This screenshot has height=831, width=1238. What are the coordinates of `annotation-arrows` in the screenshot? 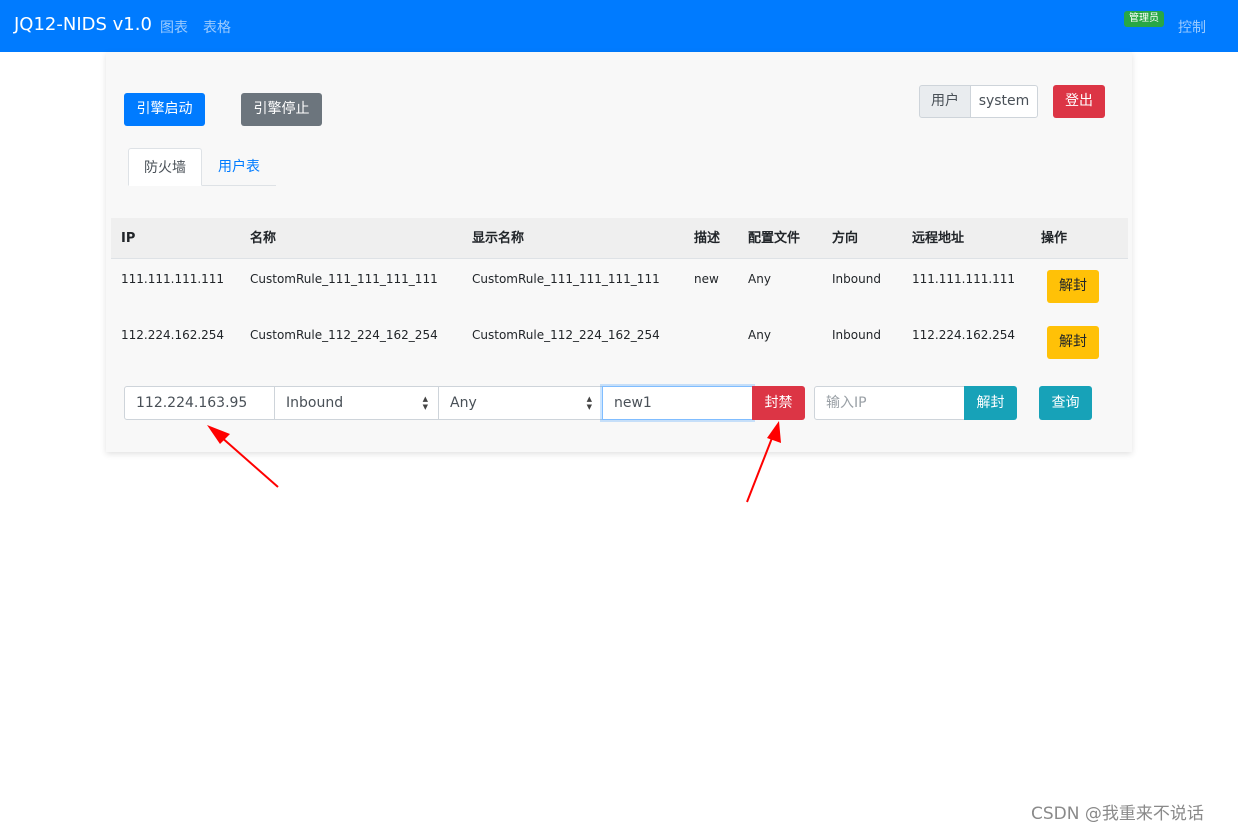 It's located at (494, 462).